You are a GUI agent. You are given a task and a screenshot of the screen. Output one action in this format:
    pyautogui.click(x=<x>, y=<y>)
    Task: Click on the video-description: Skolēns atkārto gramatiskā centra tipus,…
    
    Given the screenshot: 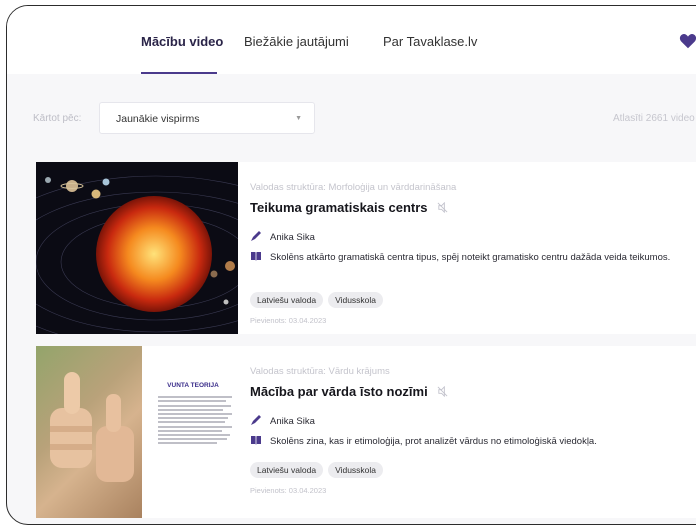 What is the action you would take?
    pyautogui.click(x=470, y=257)
    